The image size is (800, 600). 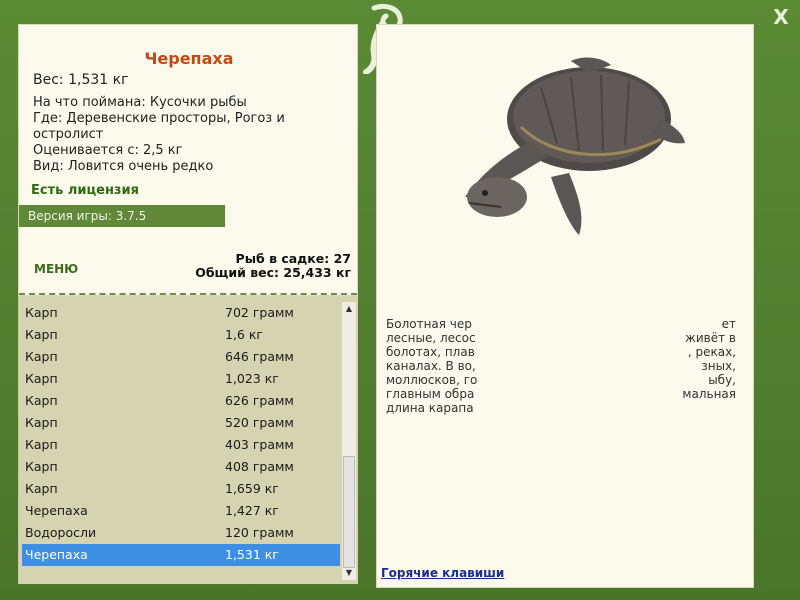 What do you see at coordinates (181, 511) in the screenshot?
I see `catch-list-item: Черепаха 1,427 кг` at bounding box center [181, 511].